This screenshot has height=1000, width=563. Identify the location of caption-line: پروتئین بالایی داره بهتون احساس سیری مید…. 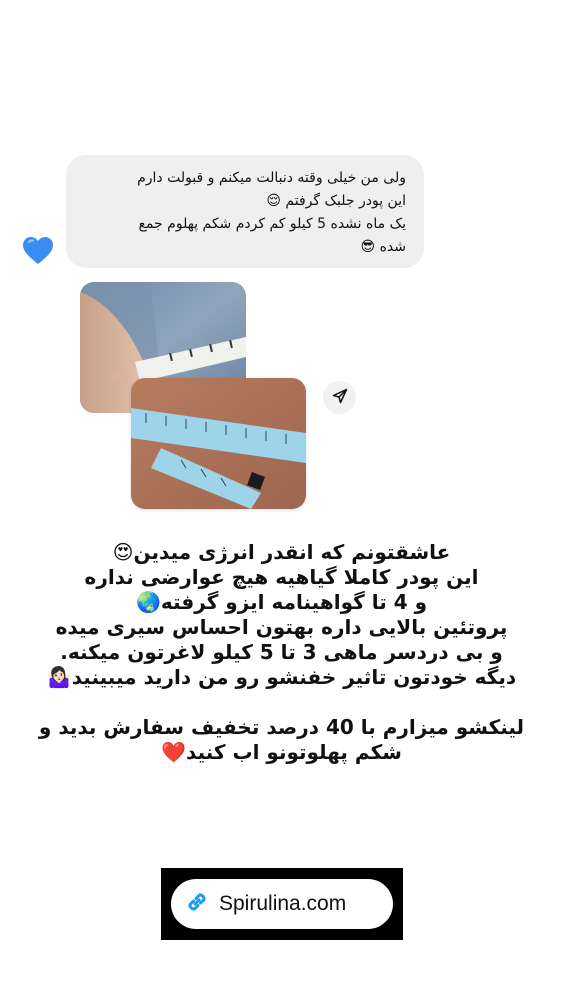
(281, 627).